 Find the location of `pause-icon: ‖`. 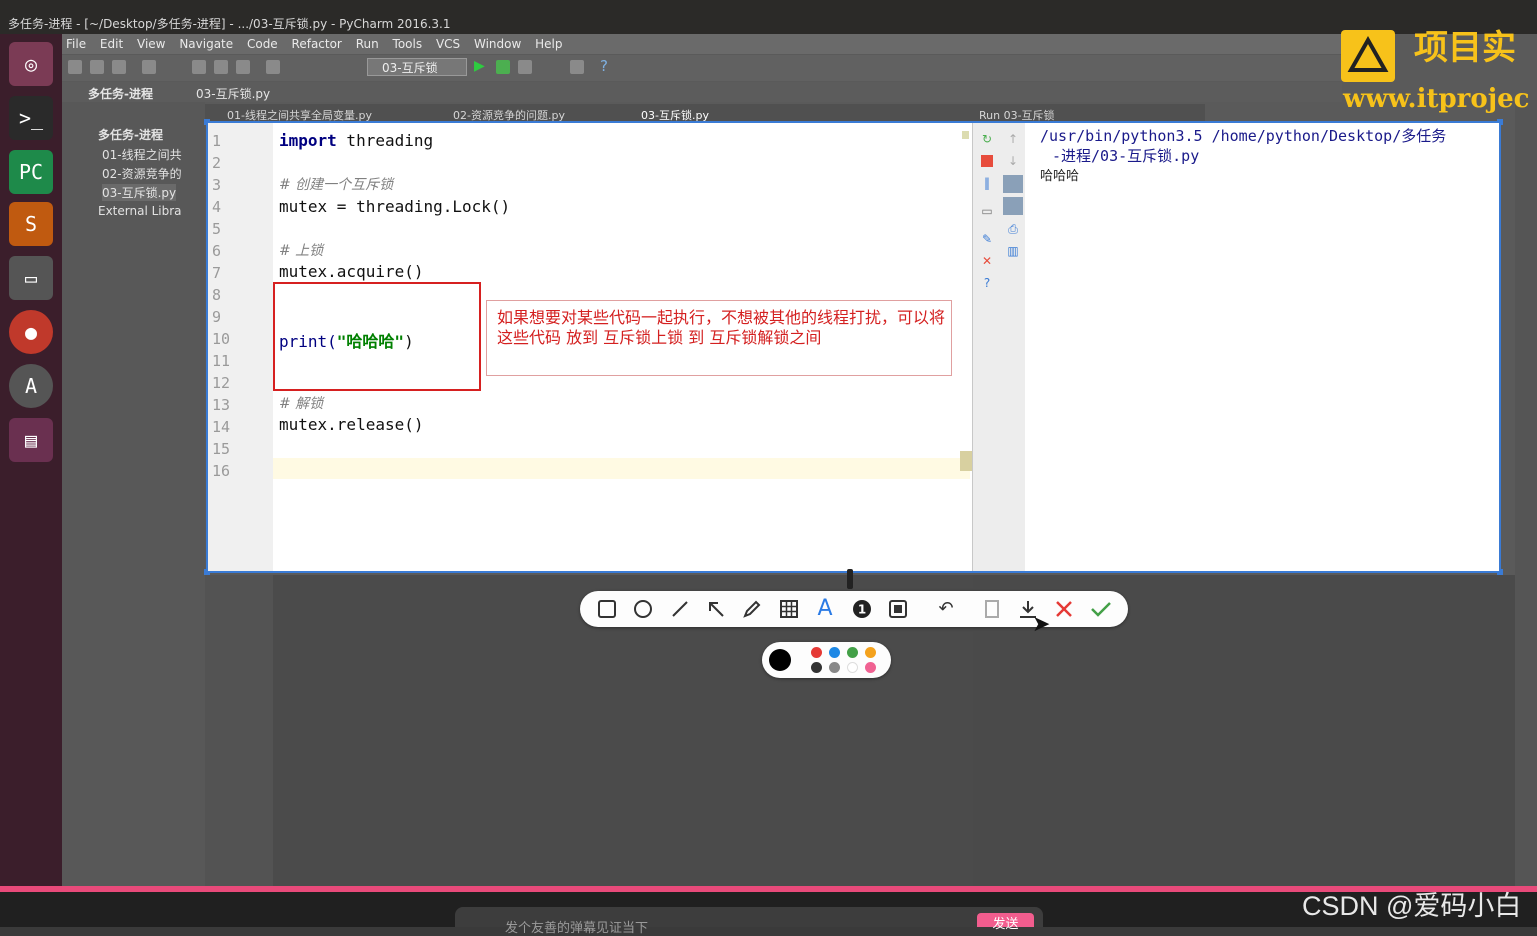

pause-icon: ‖ is located at coordinates (987, 183).